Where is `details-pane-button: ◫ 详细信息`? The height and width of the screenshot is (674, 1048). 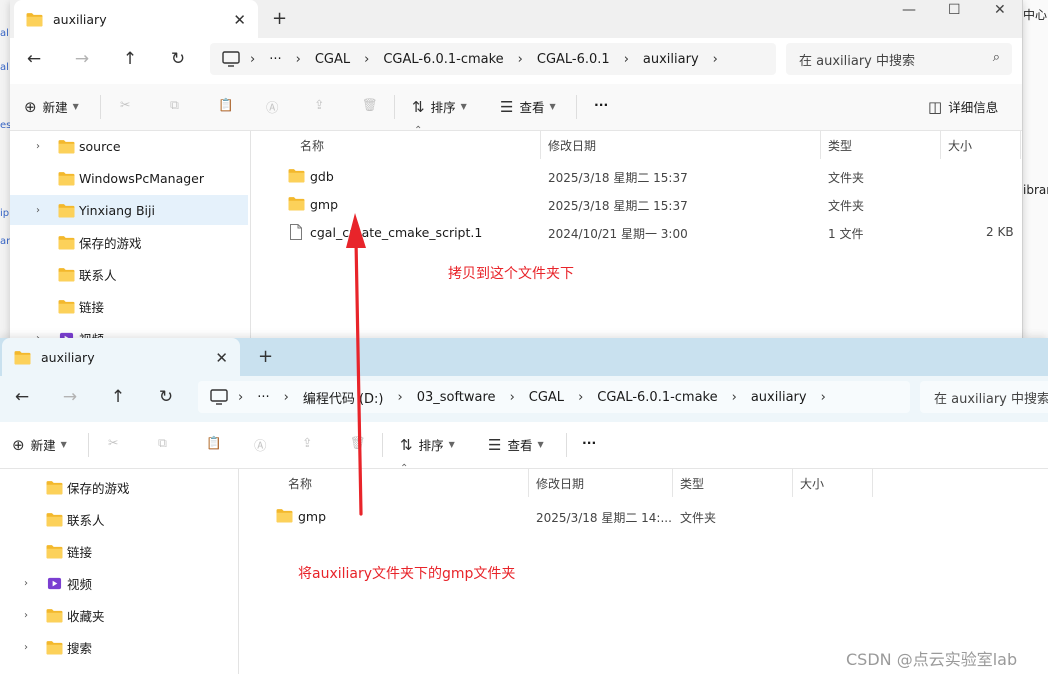 details-pane-button: ◫ 详细信息 is located at coordinates (963, 106).